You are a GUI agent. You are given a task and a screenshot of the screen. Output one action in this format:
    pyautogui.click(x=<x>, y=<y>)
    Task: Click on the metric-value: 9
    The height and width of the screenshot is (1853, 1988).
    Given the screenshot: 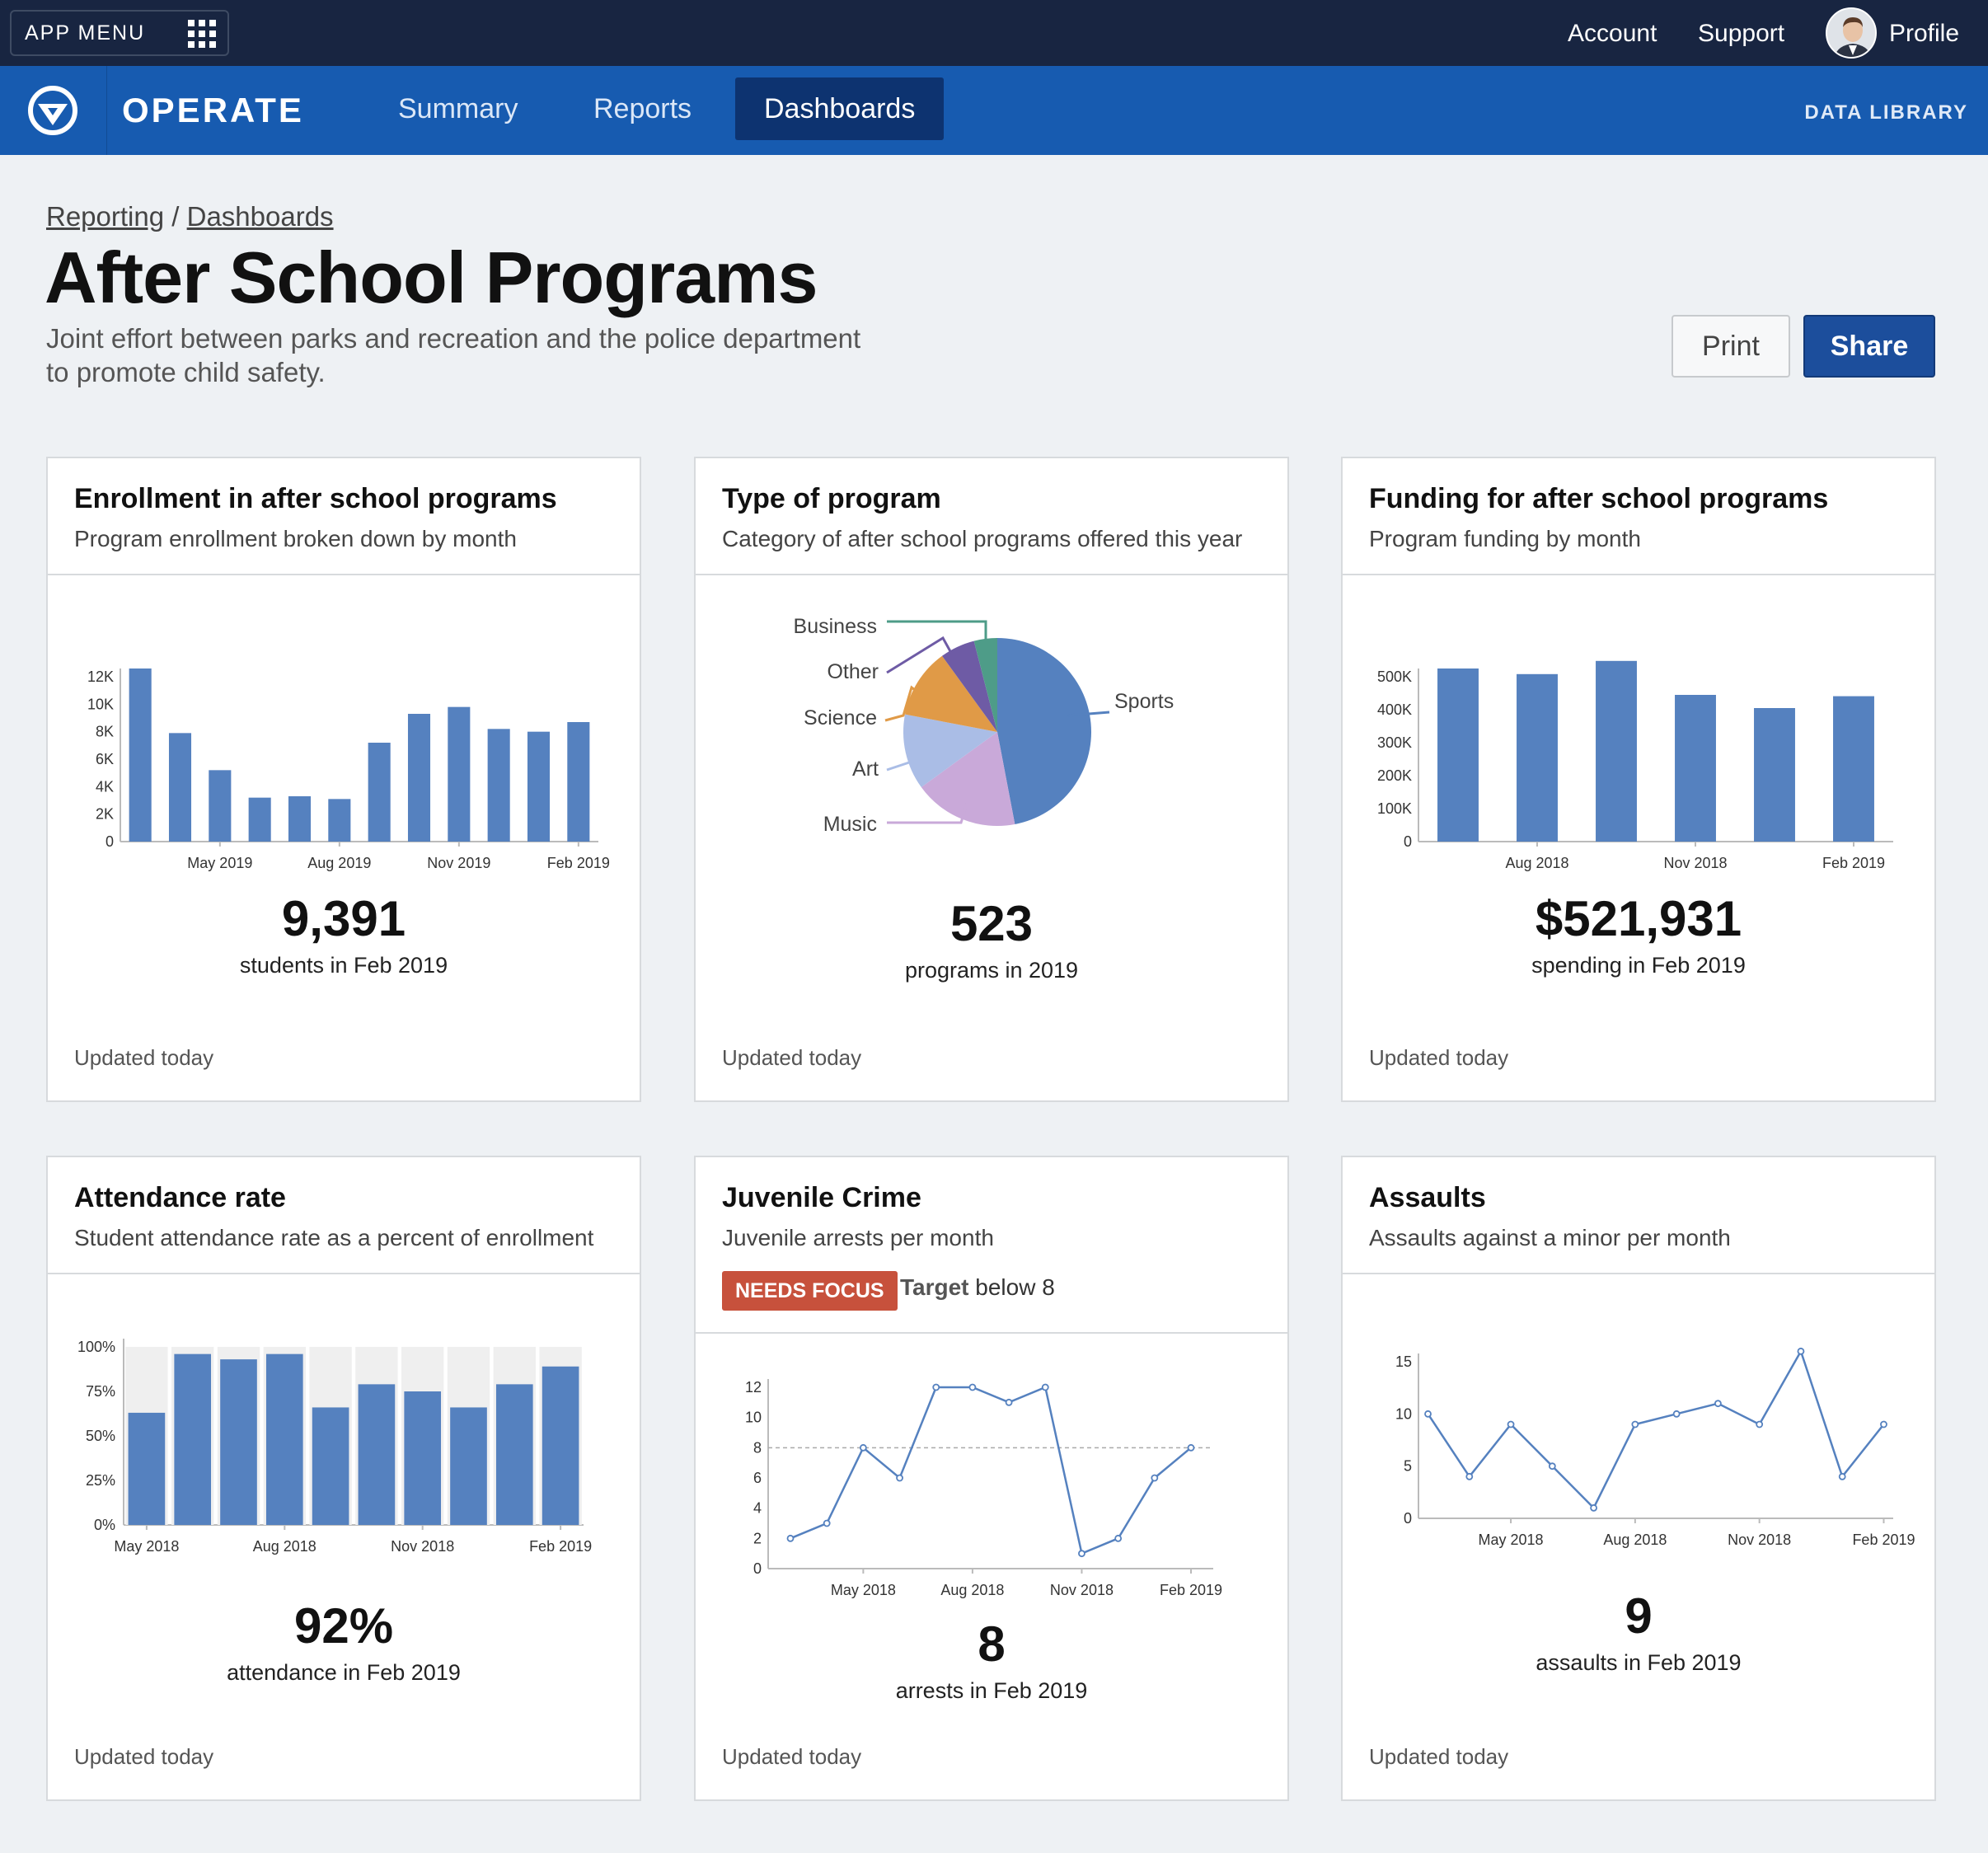 What is the action you would take?
    pyautogui.click(x=1639, y=1616)
    